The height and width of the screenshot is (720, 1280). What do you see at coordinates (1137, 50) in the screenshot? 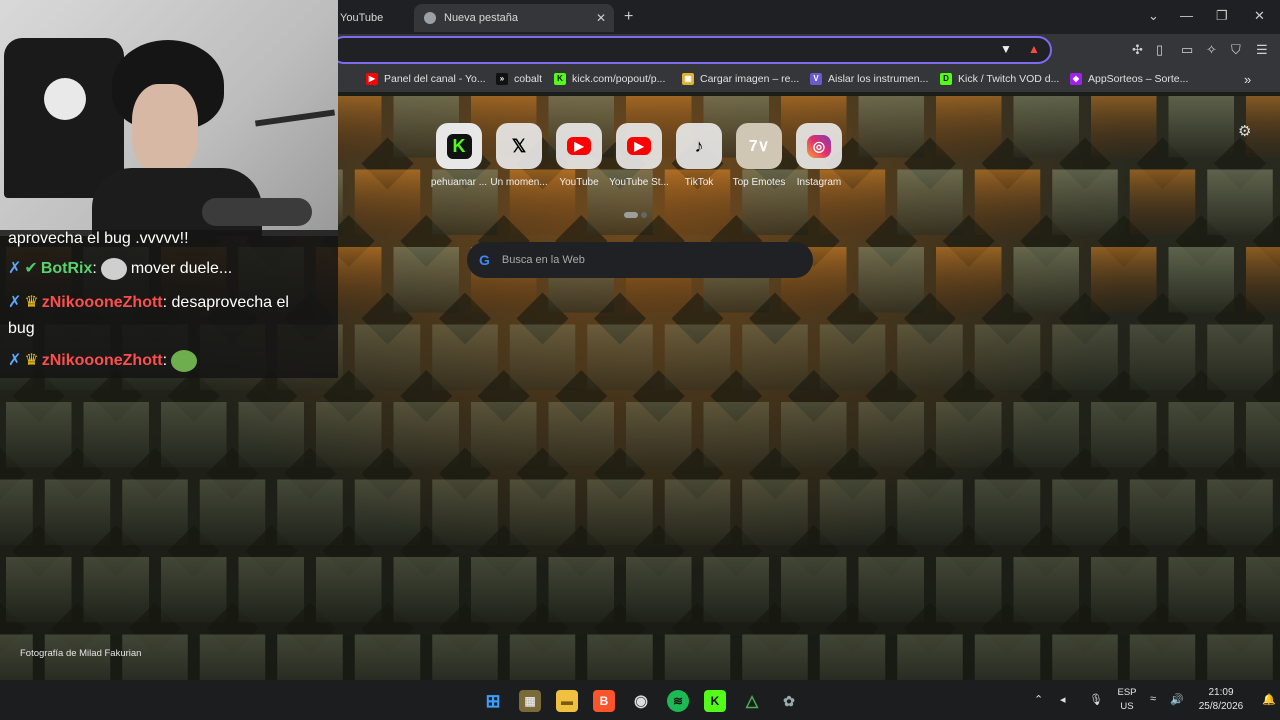
I see `extensions-icon: ✣` at bounding box center [1137, 50].